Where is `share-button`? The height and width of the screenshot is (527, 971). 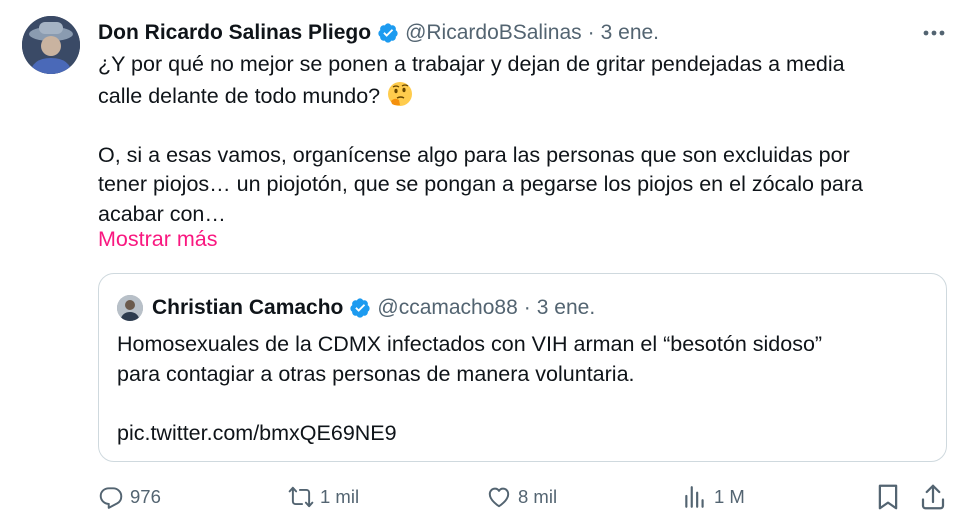
share-button is located at coordinates (933, 497).